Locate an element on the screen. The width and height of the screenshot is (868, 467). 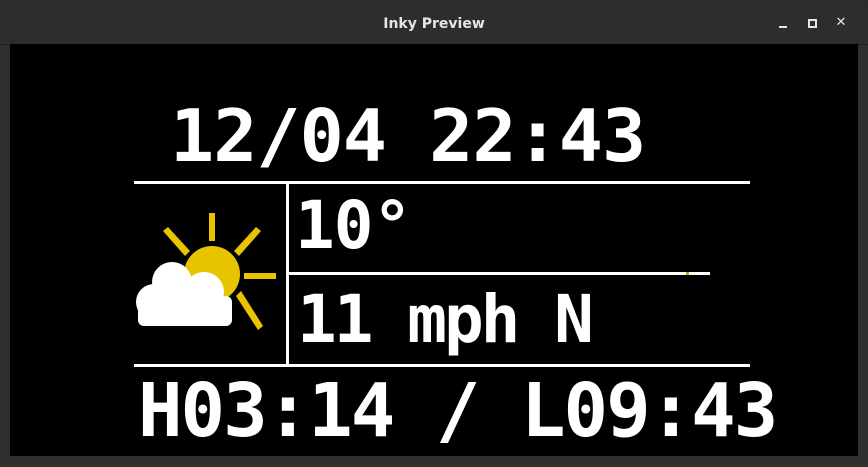
partly-cloudy-icon is located at coordinates (206, 271).